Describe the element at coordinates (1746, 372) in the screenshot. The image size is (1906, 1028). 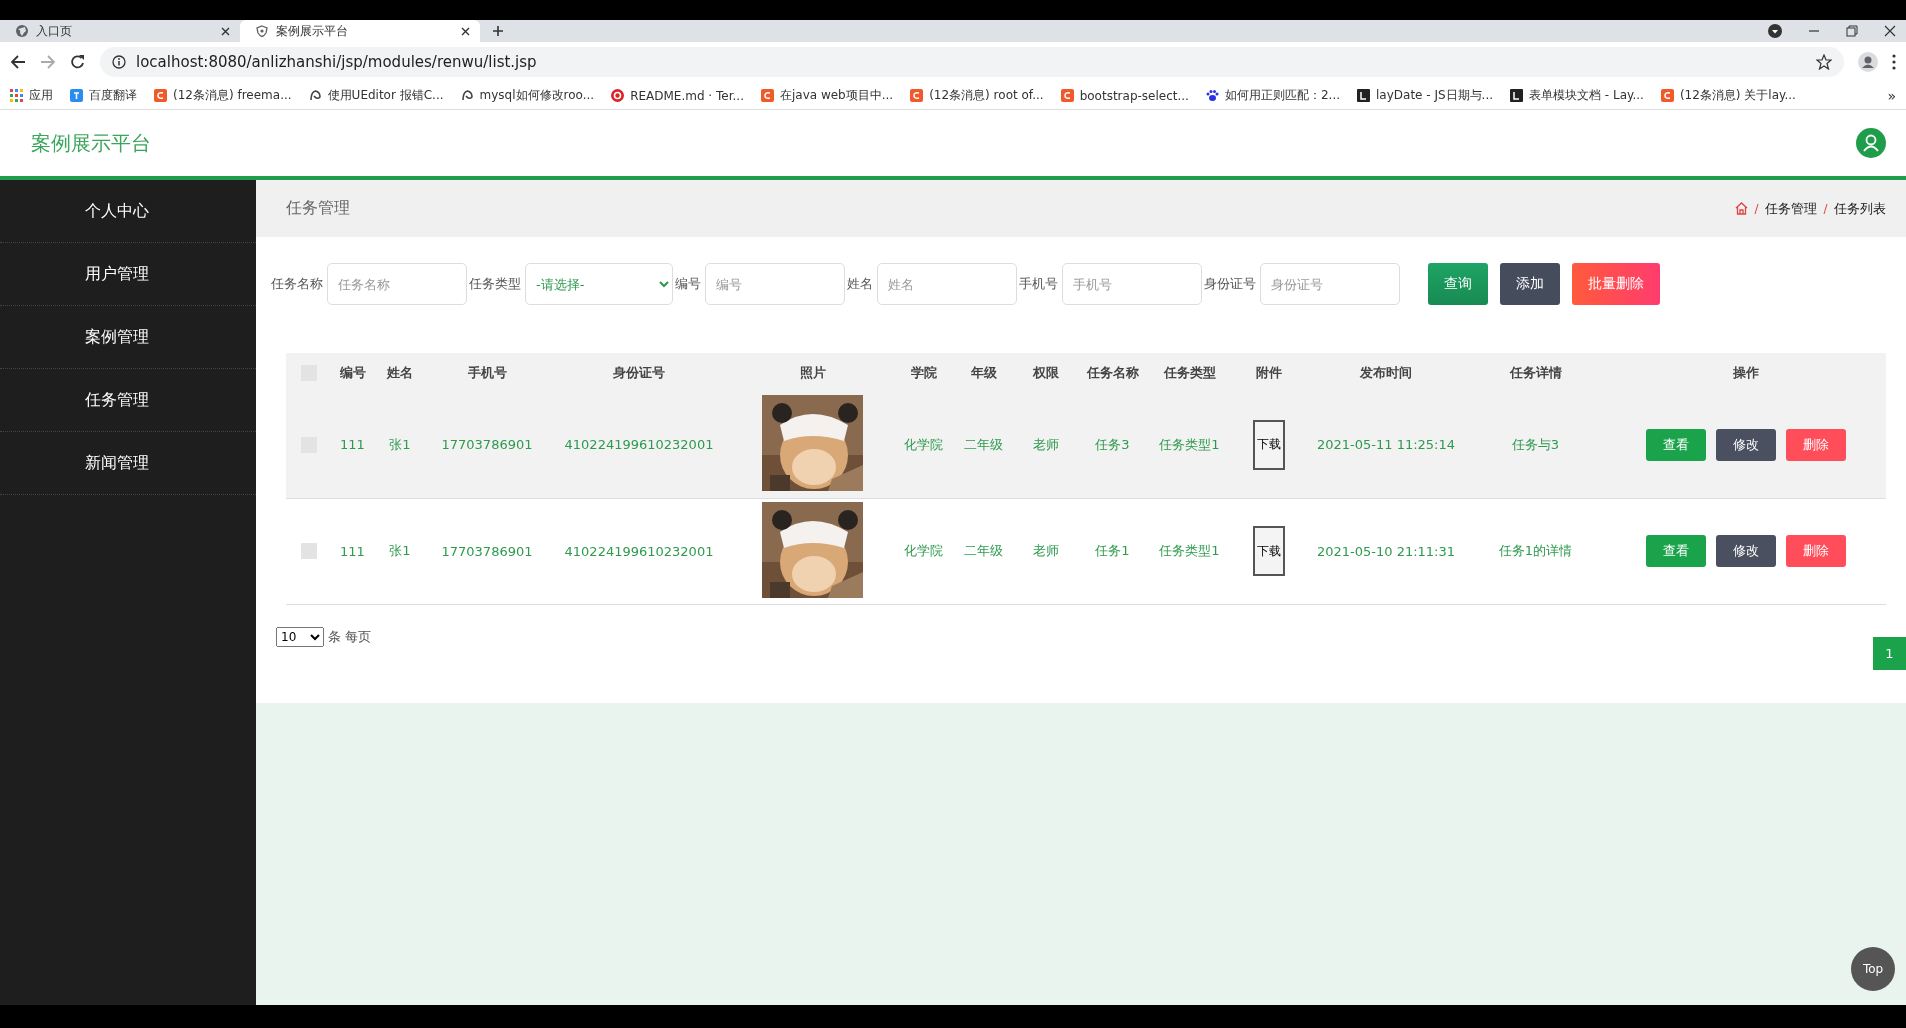
I see `column-header: 操作` at that location.